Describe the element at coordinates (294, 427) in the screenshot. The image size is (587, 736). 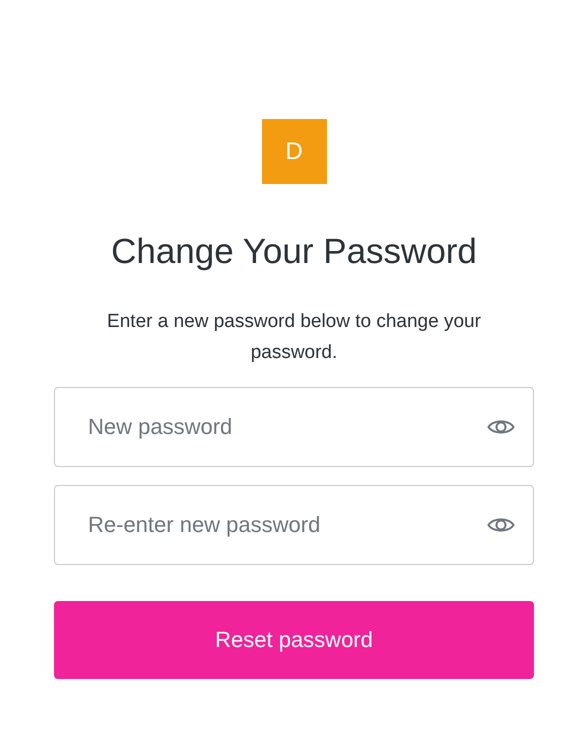
I see `password-field: New password` at that location.